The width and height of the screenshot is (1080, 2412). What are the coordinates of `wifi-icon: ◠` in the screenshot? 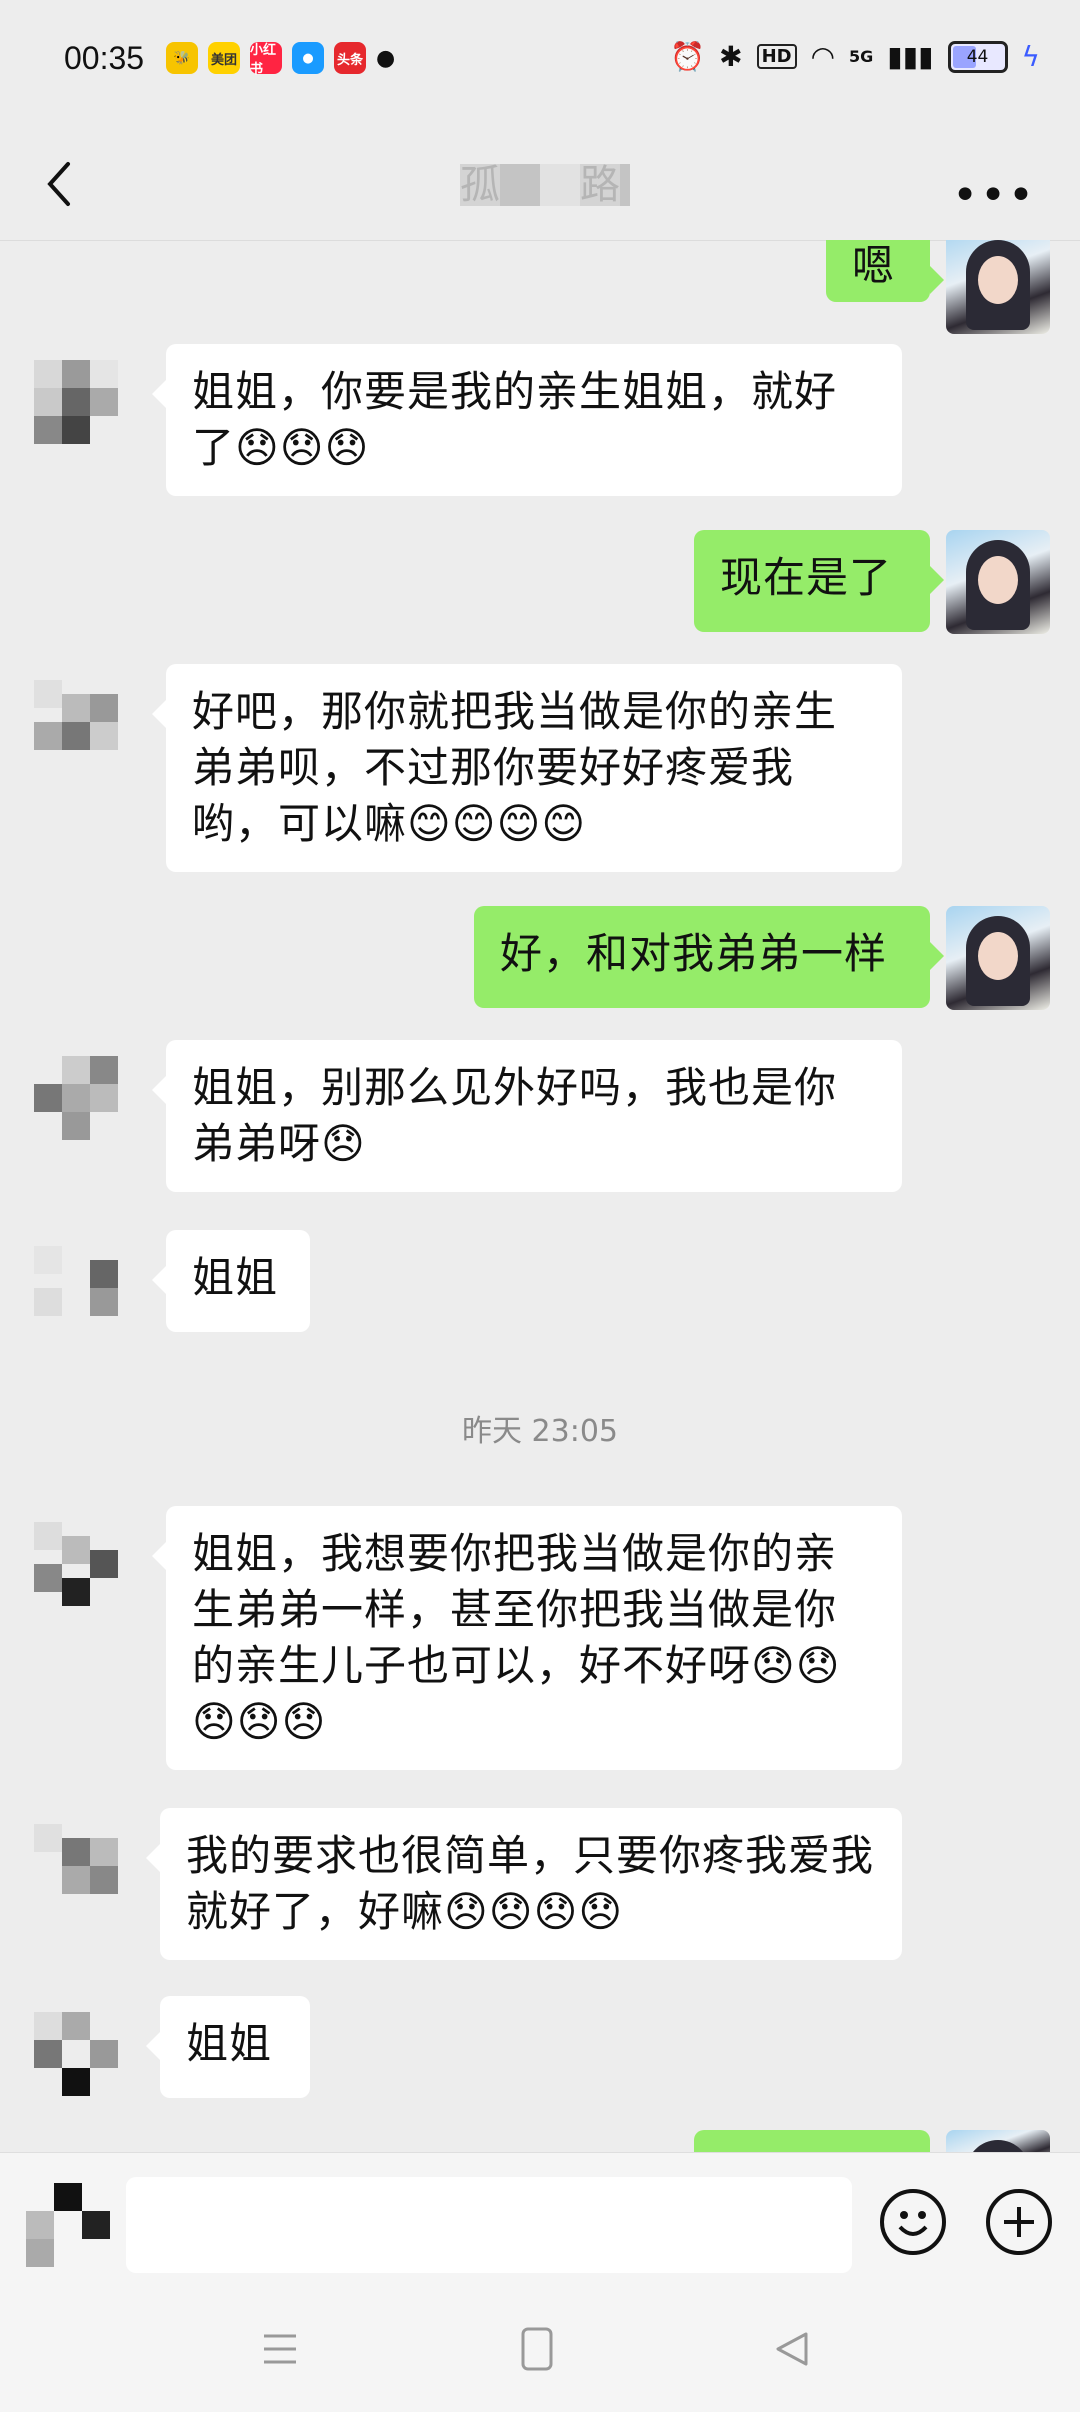 It's located at (823, 56).